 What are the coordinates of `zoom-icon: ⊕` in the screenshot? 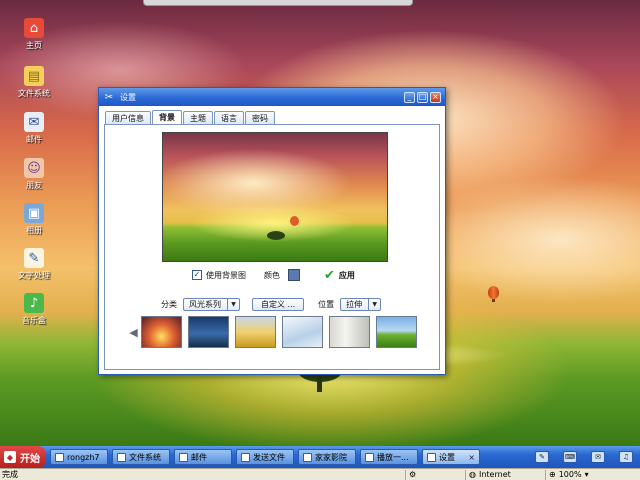 It's located at (552, 474).